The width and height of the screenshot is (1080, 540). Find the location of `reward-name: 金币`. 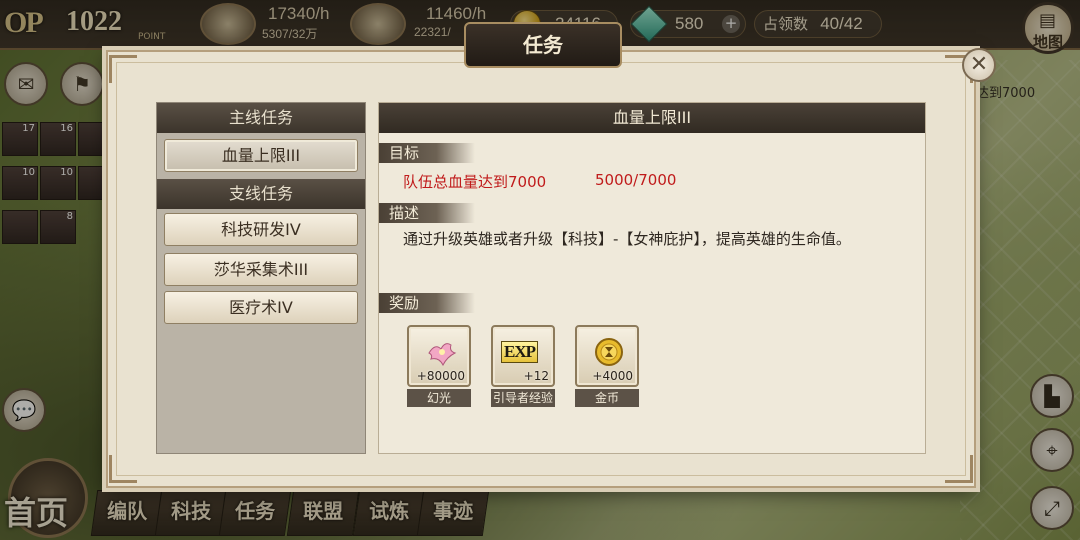

reward-name: 金币 is located at coordinates (607, 398).